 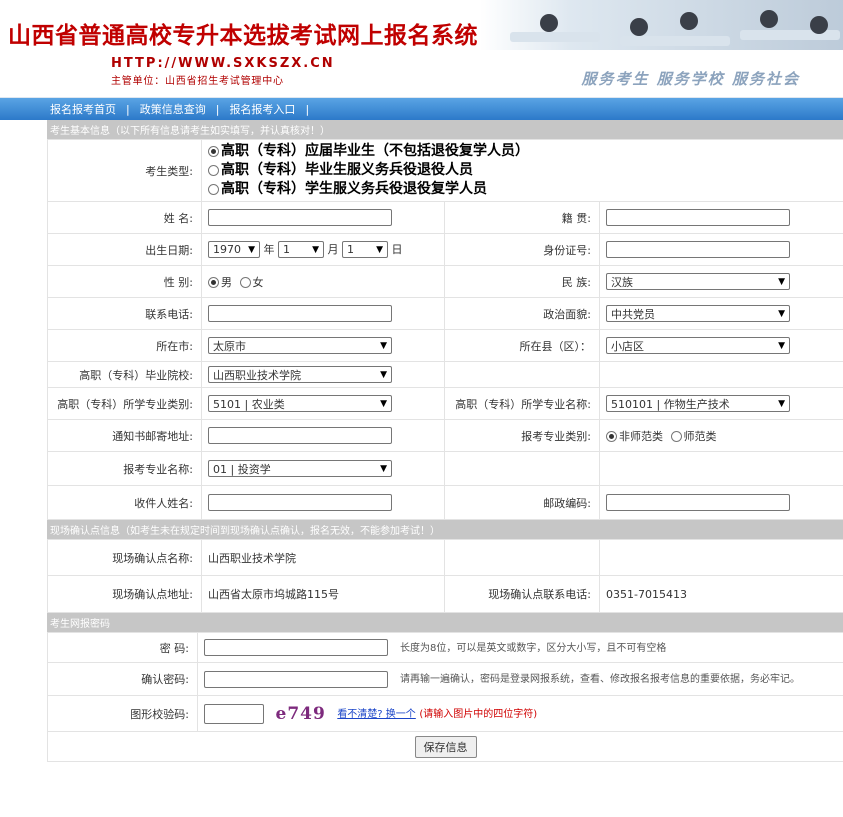 I want to click on major-cat-label: 高职（专科）所学专业类别:, so click(x=124, y=403).